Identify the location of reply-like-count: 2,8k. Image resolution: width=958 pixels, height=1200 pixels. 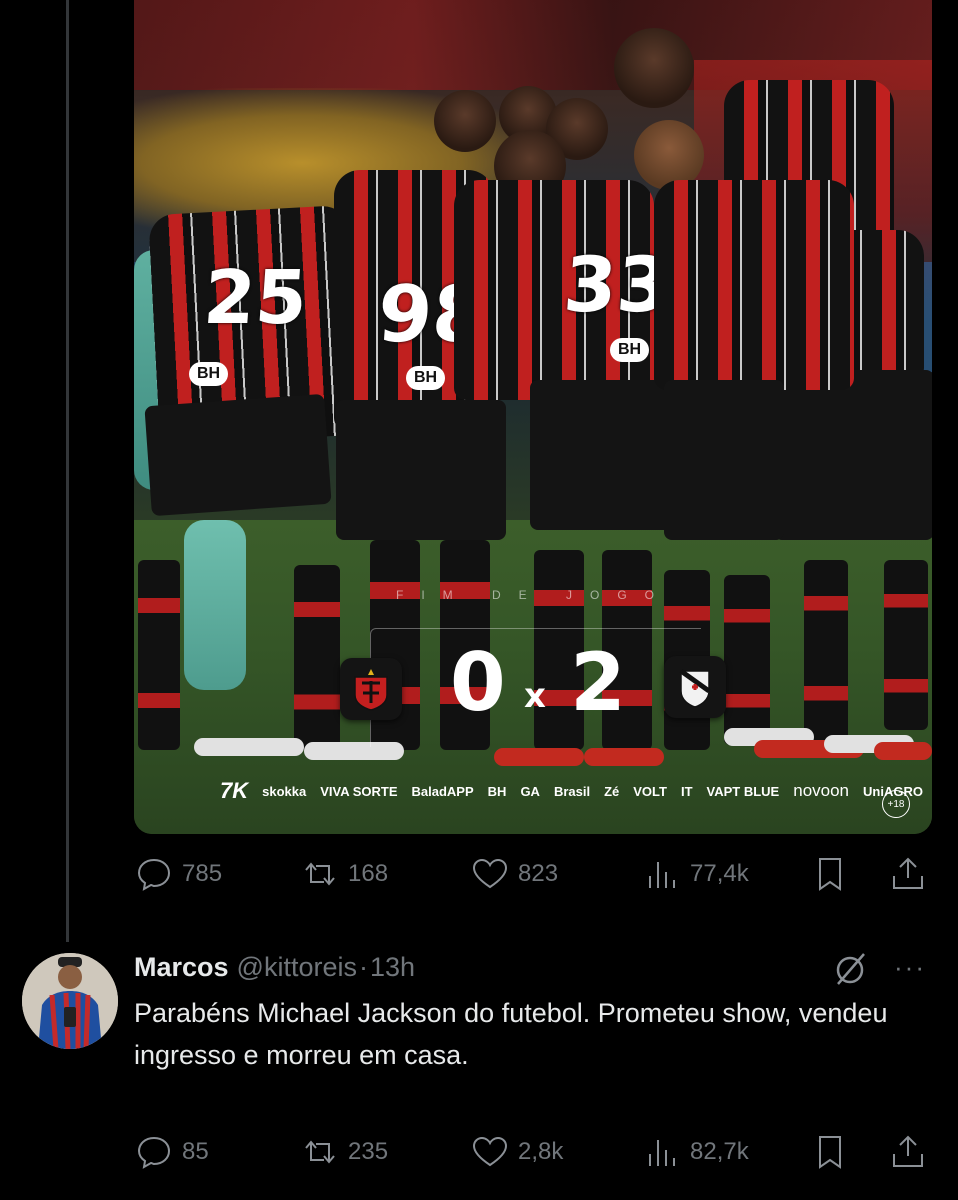
(541, 1151).